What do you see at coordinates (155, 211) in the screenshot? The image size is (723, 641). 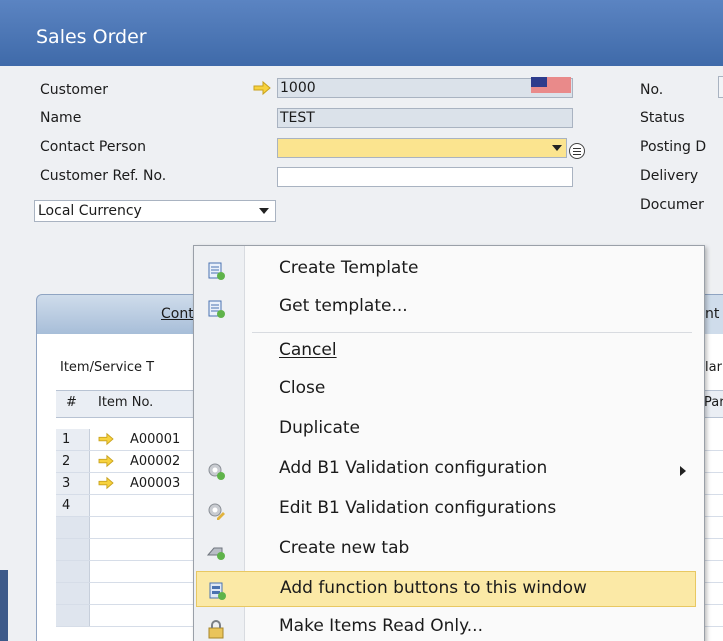 I see `currency-select: Local Currency` at bounding box center [155, 211].